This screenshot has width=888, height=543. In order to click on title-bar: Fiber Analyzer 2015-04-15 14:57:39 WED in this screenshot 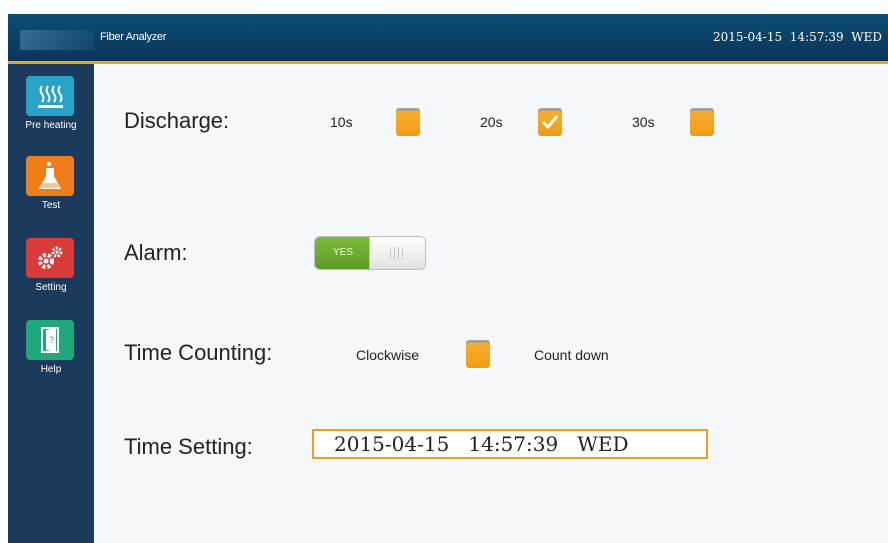, I will do `click(448, 39)`.